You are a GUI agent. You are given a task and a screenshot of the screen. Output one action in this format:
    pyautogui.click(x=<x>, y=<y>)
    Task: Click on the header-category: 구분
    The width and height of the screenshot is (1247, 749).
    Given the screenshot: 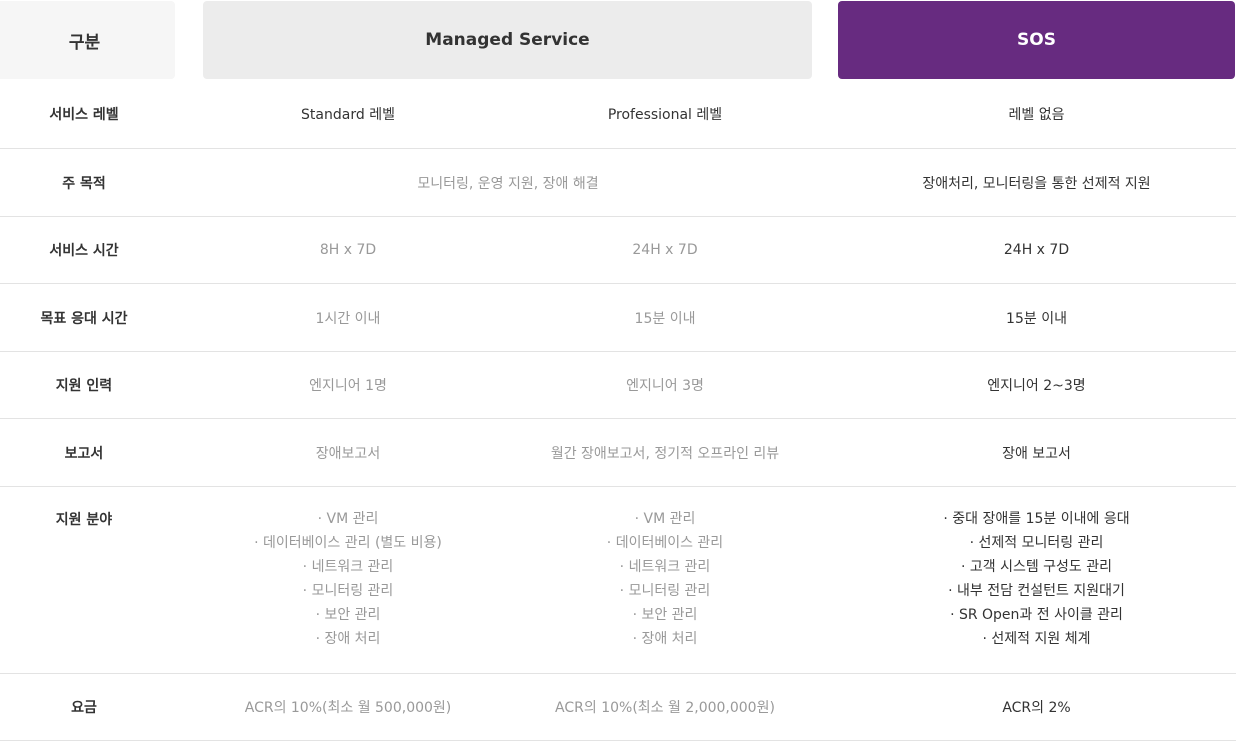 What is the action you would take?
    pyautogui.click(x=87, y=40)
    